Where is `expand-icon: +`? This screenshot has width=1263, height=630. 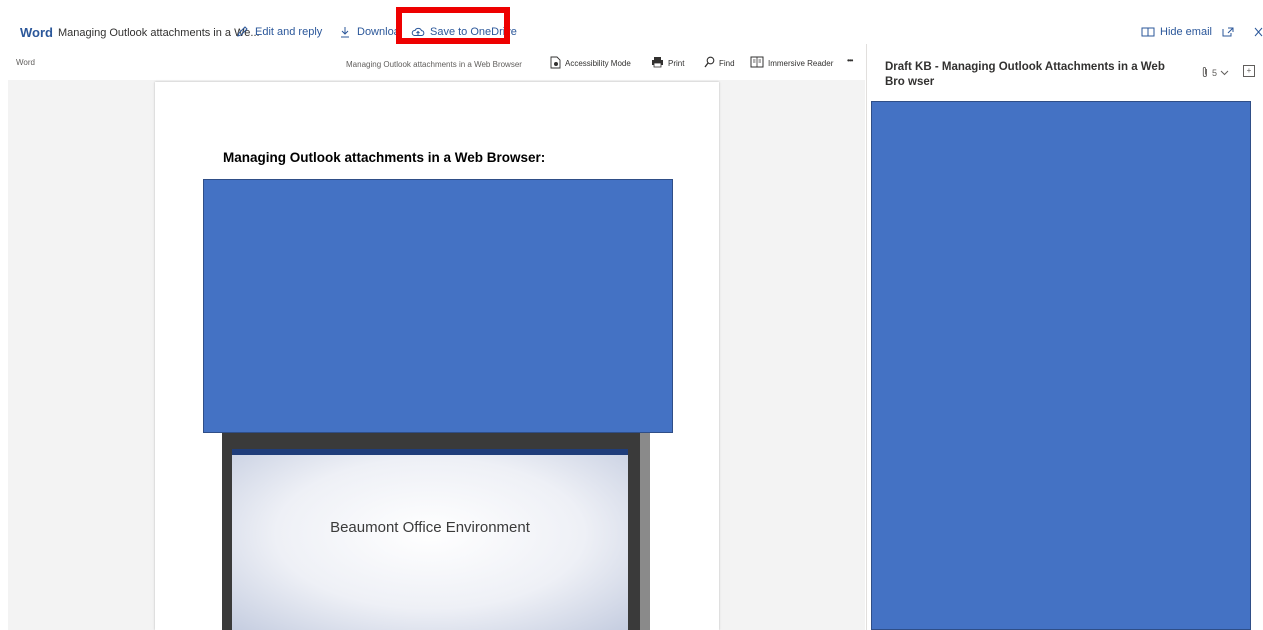 expand-icon: + is located at coordinates (1249, 71).